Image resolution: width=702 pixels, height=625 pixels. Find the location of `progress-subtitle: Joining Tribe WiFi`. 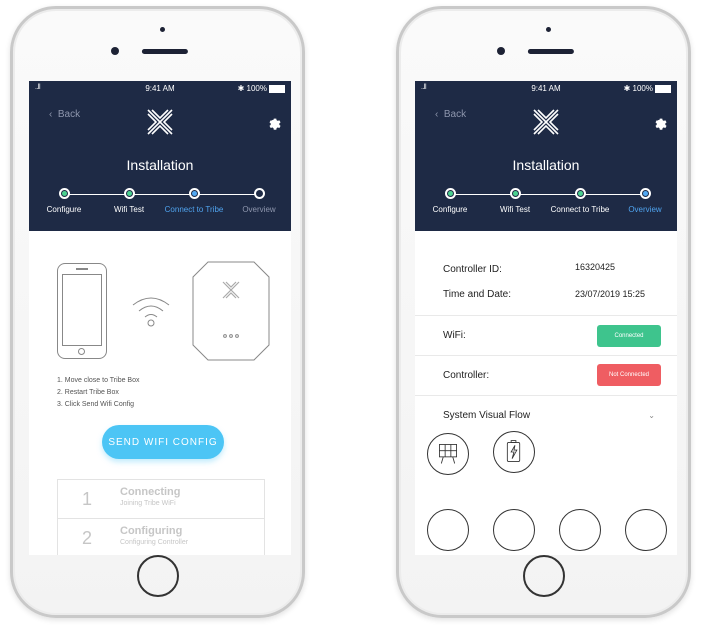

progress-subtitle: Joining Tribe WiFi is located at coordinates (148, 503).